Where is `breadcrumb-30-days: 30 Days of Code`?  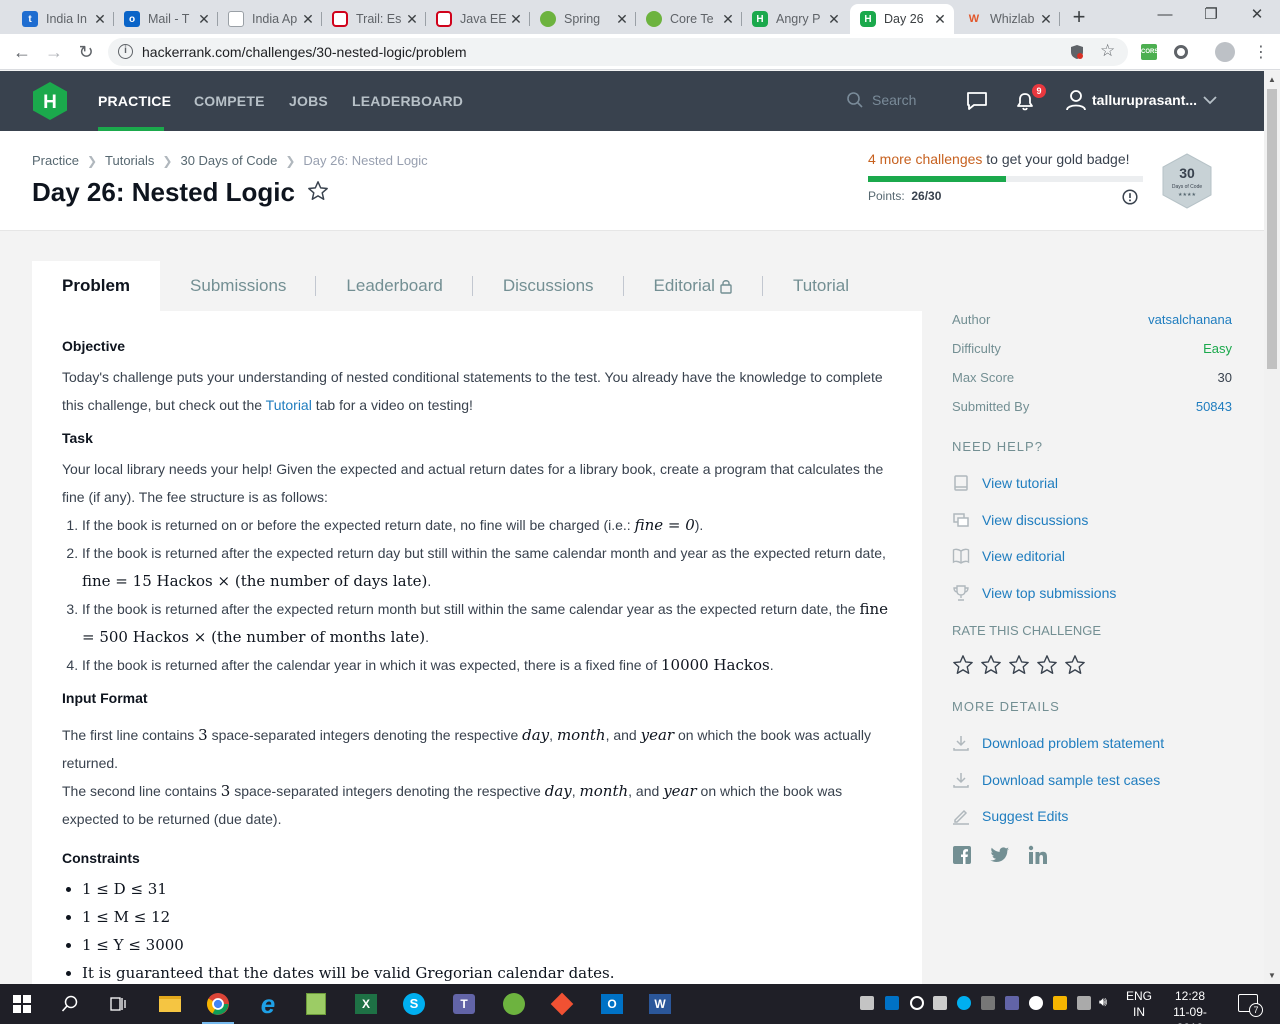
breadcrumb-30-days: 30 Days of Code is located at coordinates (228, 160).